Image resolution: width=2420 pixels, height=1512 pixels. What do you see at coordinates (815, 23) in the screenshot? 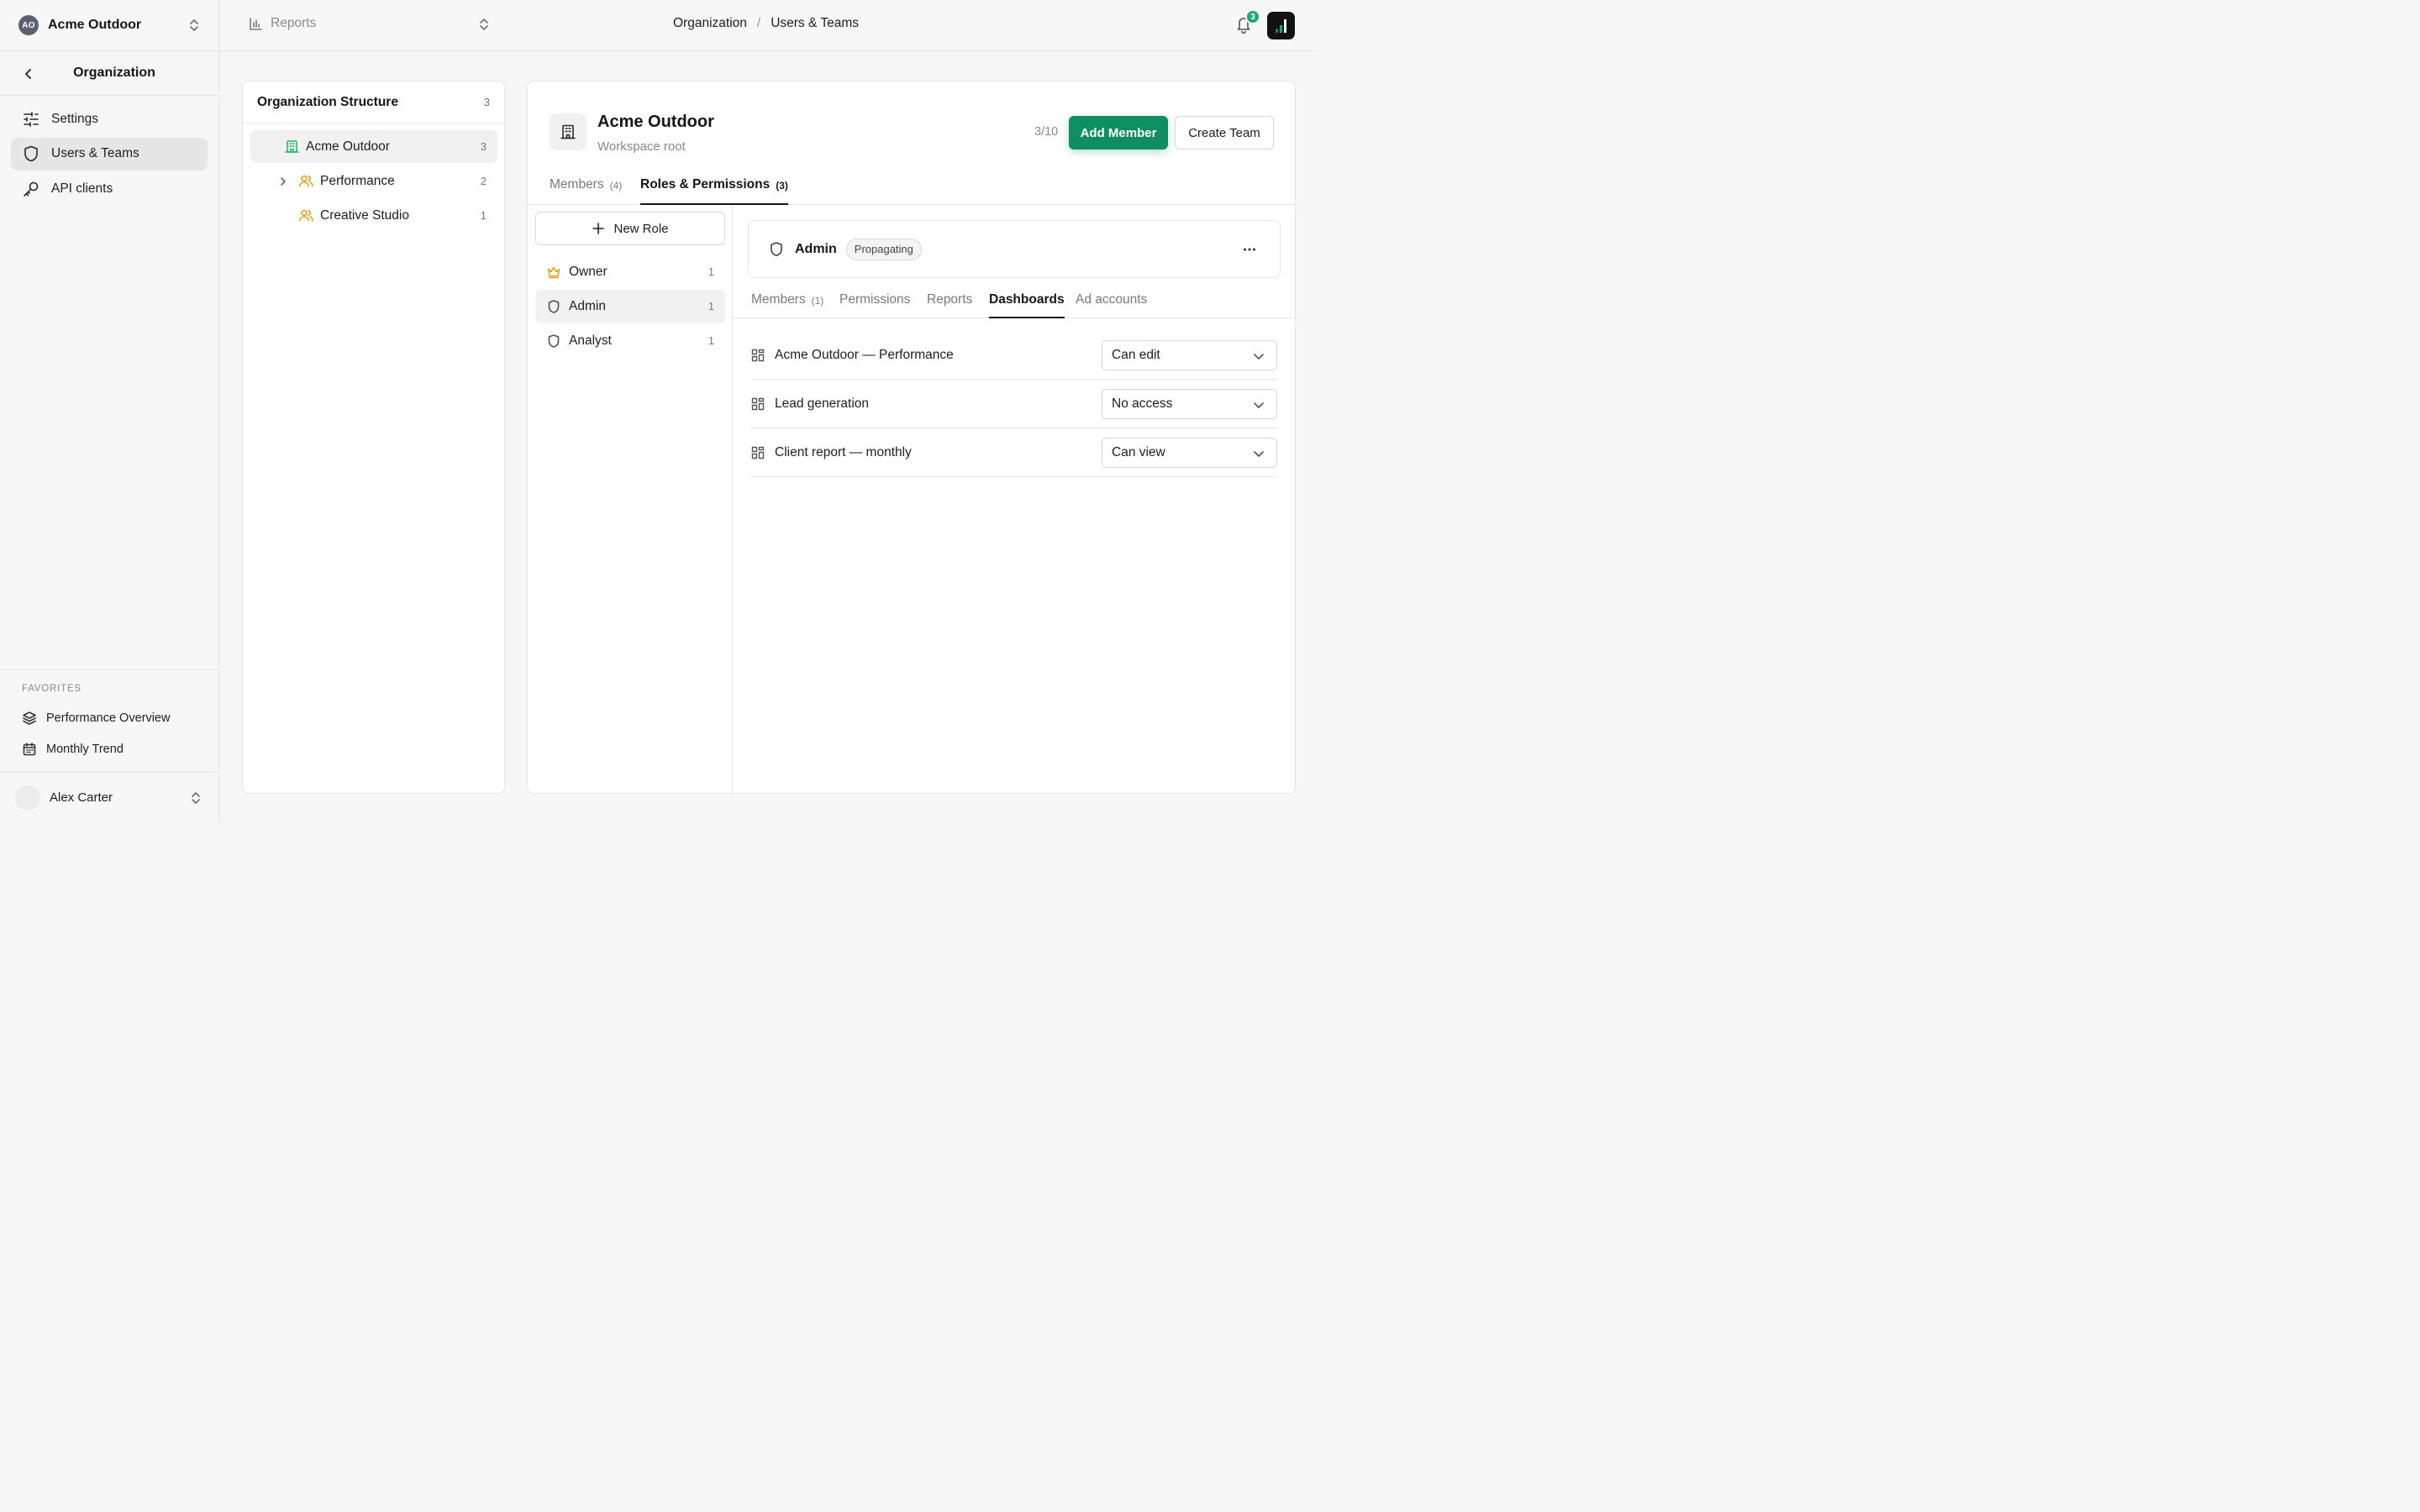
I see `breadcrumb-users-teams: Users & Teams` at bounding box center [815, 23].